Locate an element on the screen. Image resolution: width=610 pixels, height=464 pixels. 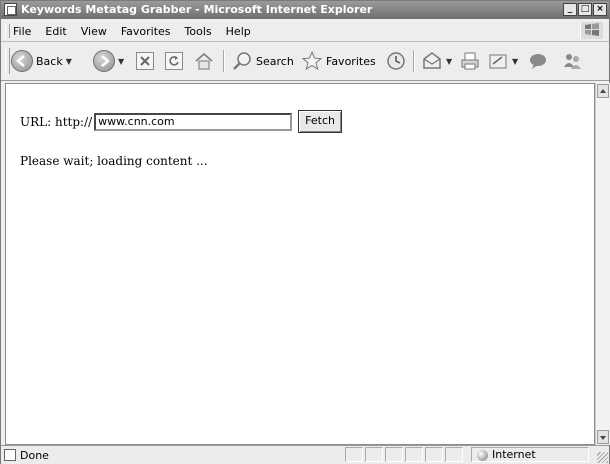
ie-page-icon is located at coordinates (10, 9).